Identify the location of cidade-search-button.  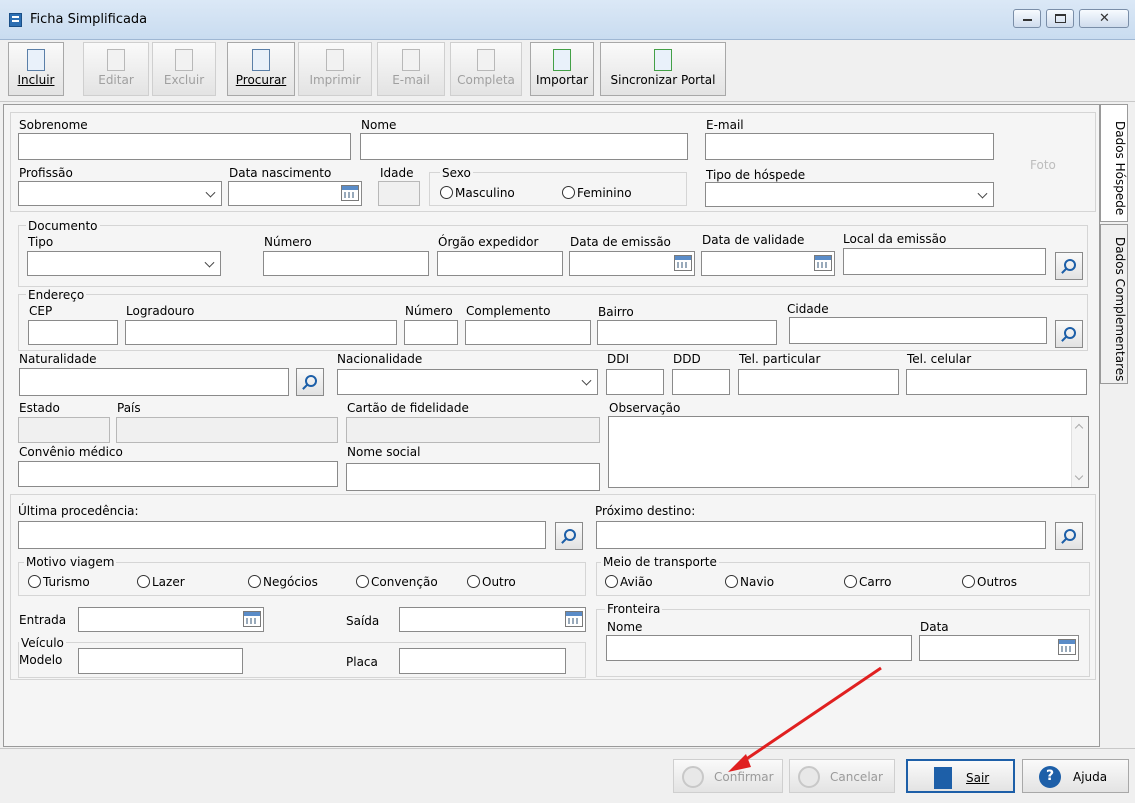
(1069, 334).